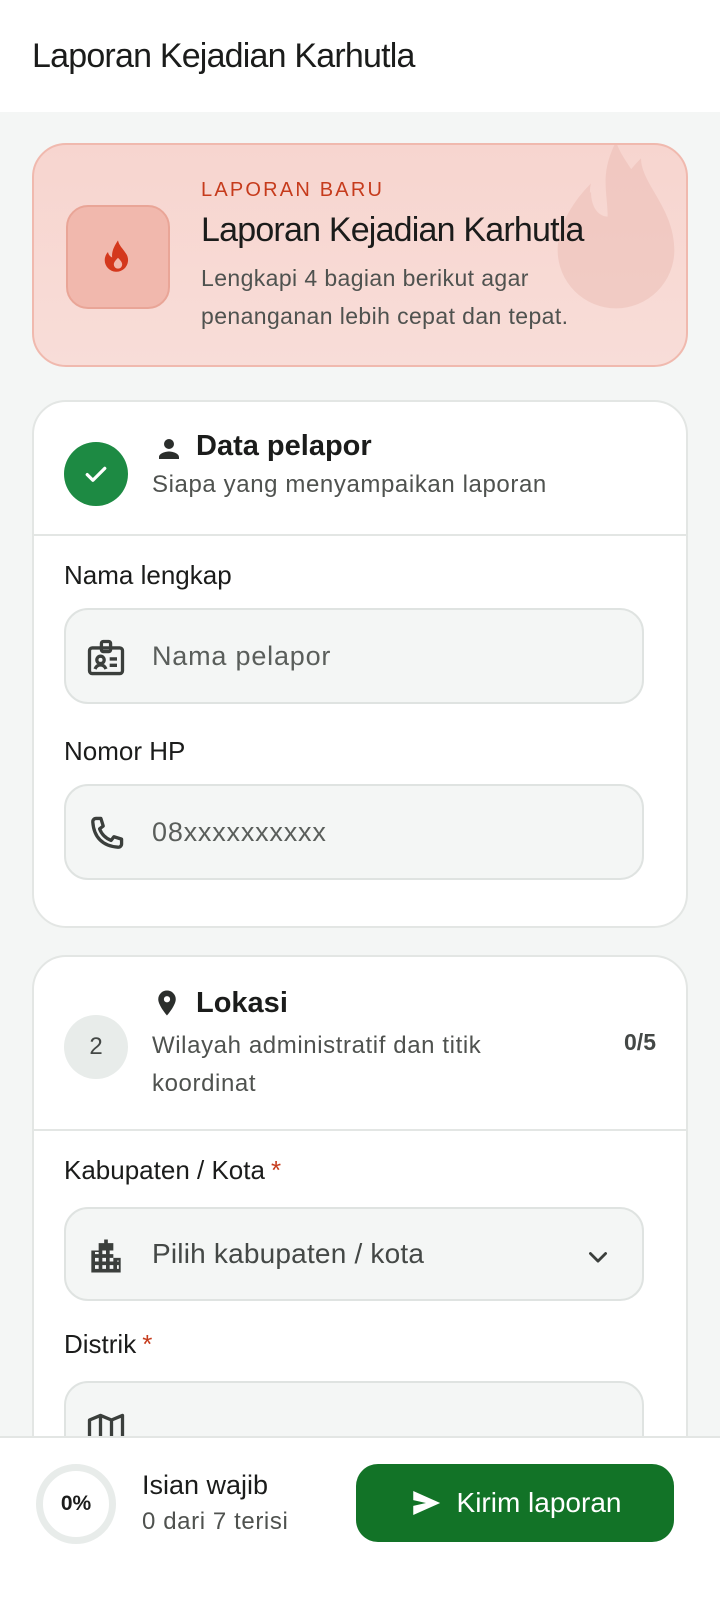 The width and height of the screenshot is (720, 1600). I want to click on progress-ring: 0%, so click(76, 1504).